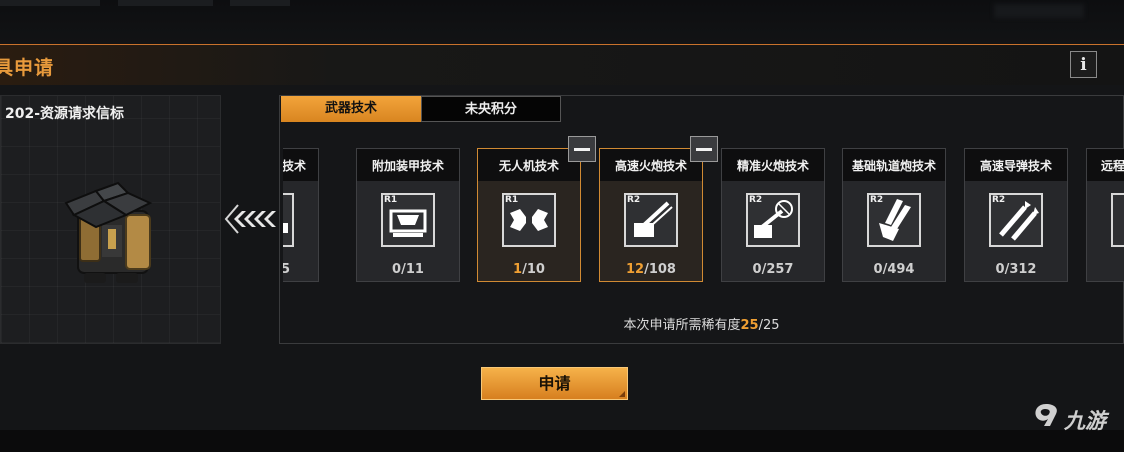 The width and height of the screenshot is (1124, 452). I want to click on card-count: 0/11, so click(408, 269).